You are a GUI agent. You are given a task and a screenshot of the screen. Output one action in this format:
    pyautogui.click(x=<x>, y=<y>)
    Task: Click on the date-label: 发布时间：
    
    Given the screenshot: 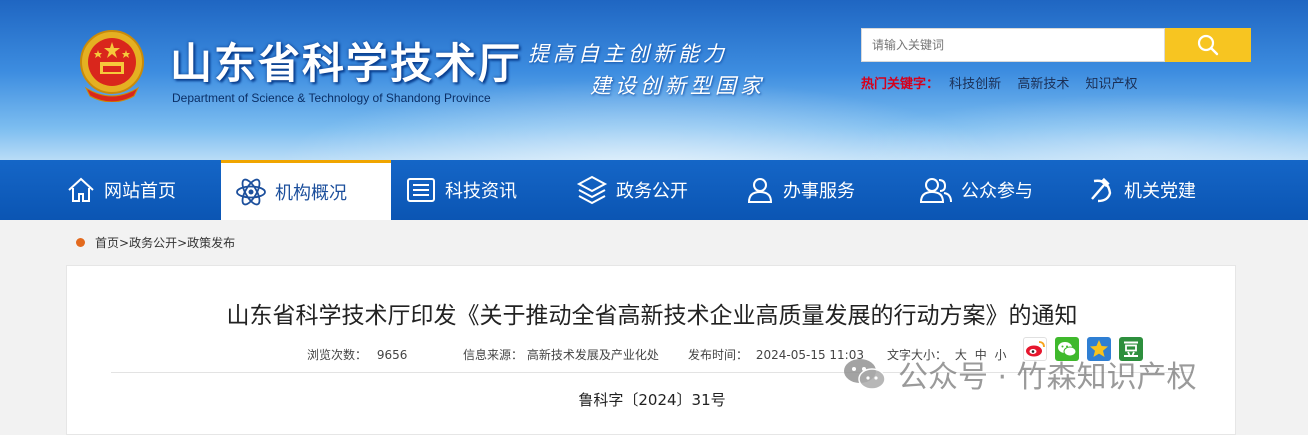 What is the action you would take?
    pyautogui.click(x=718, y=355)
    